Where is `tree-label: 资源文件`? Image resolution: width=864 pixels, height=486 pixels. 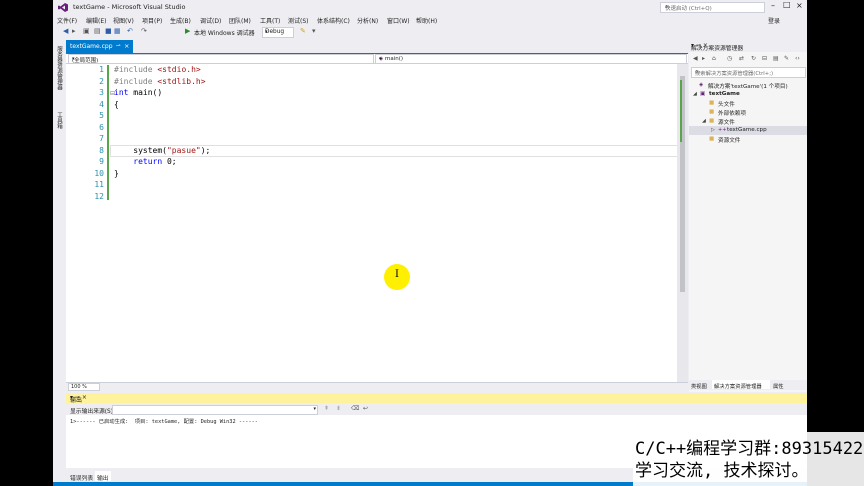 tree-label: 资源文件 is located at coordinates (729, 141).